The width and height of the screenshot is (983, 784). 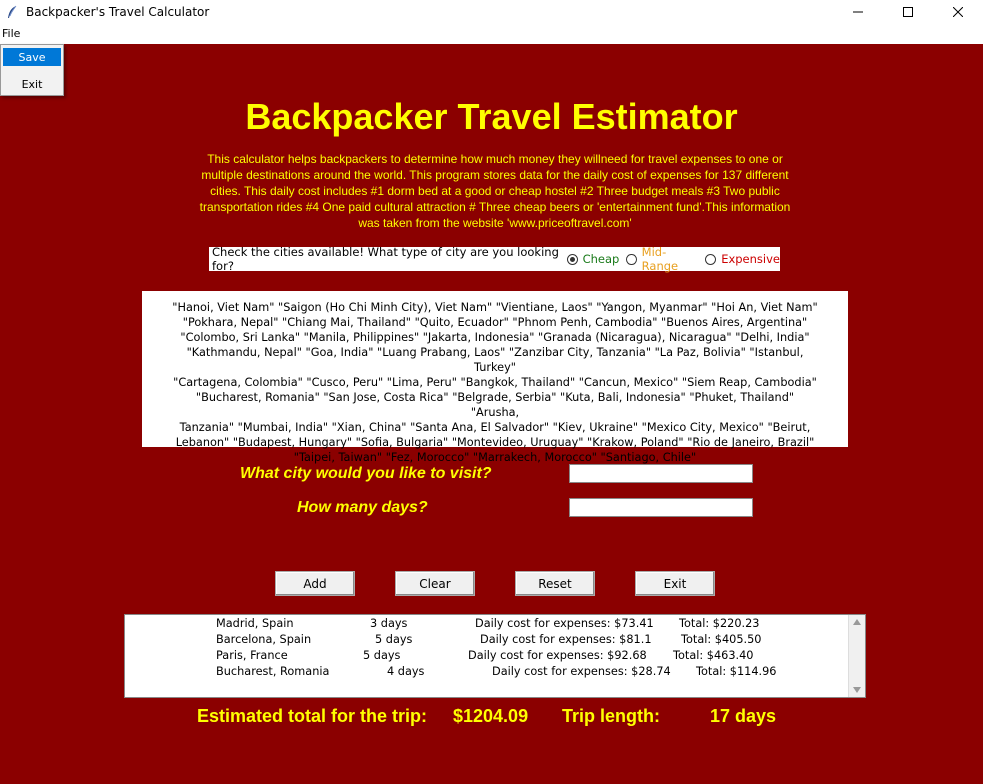 What do you see at coordinates (661, 507) in the screenshot?
I see `days-input` at bounding box center [661, 507].